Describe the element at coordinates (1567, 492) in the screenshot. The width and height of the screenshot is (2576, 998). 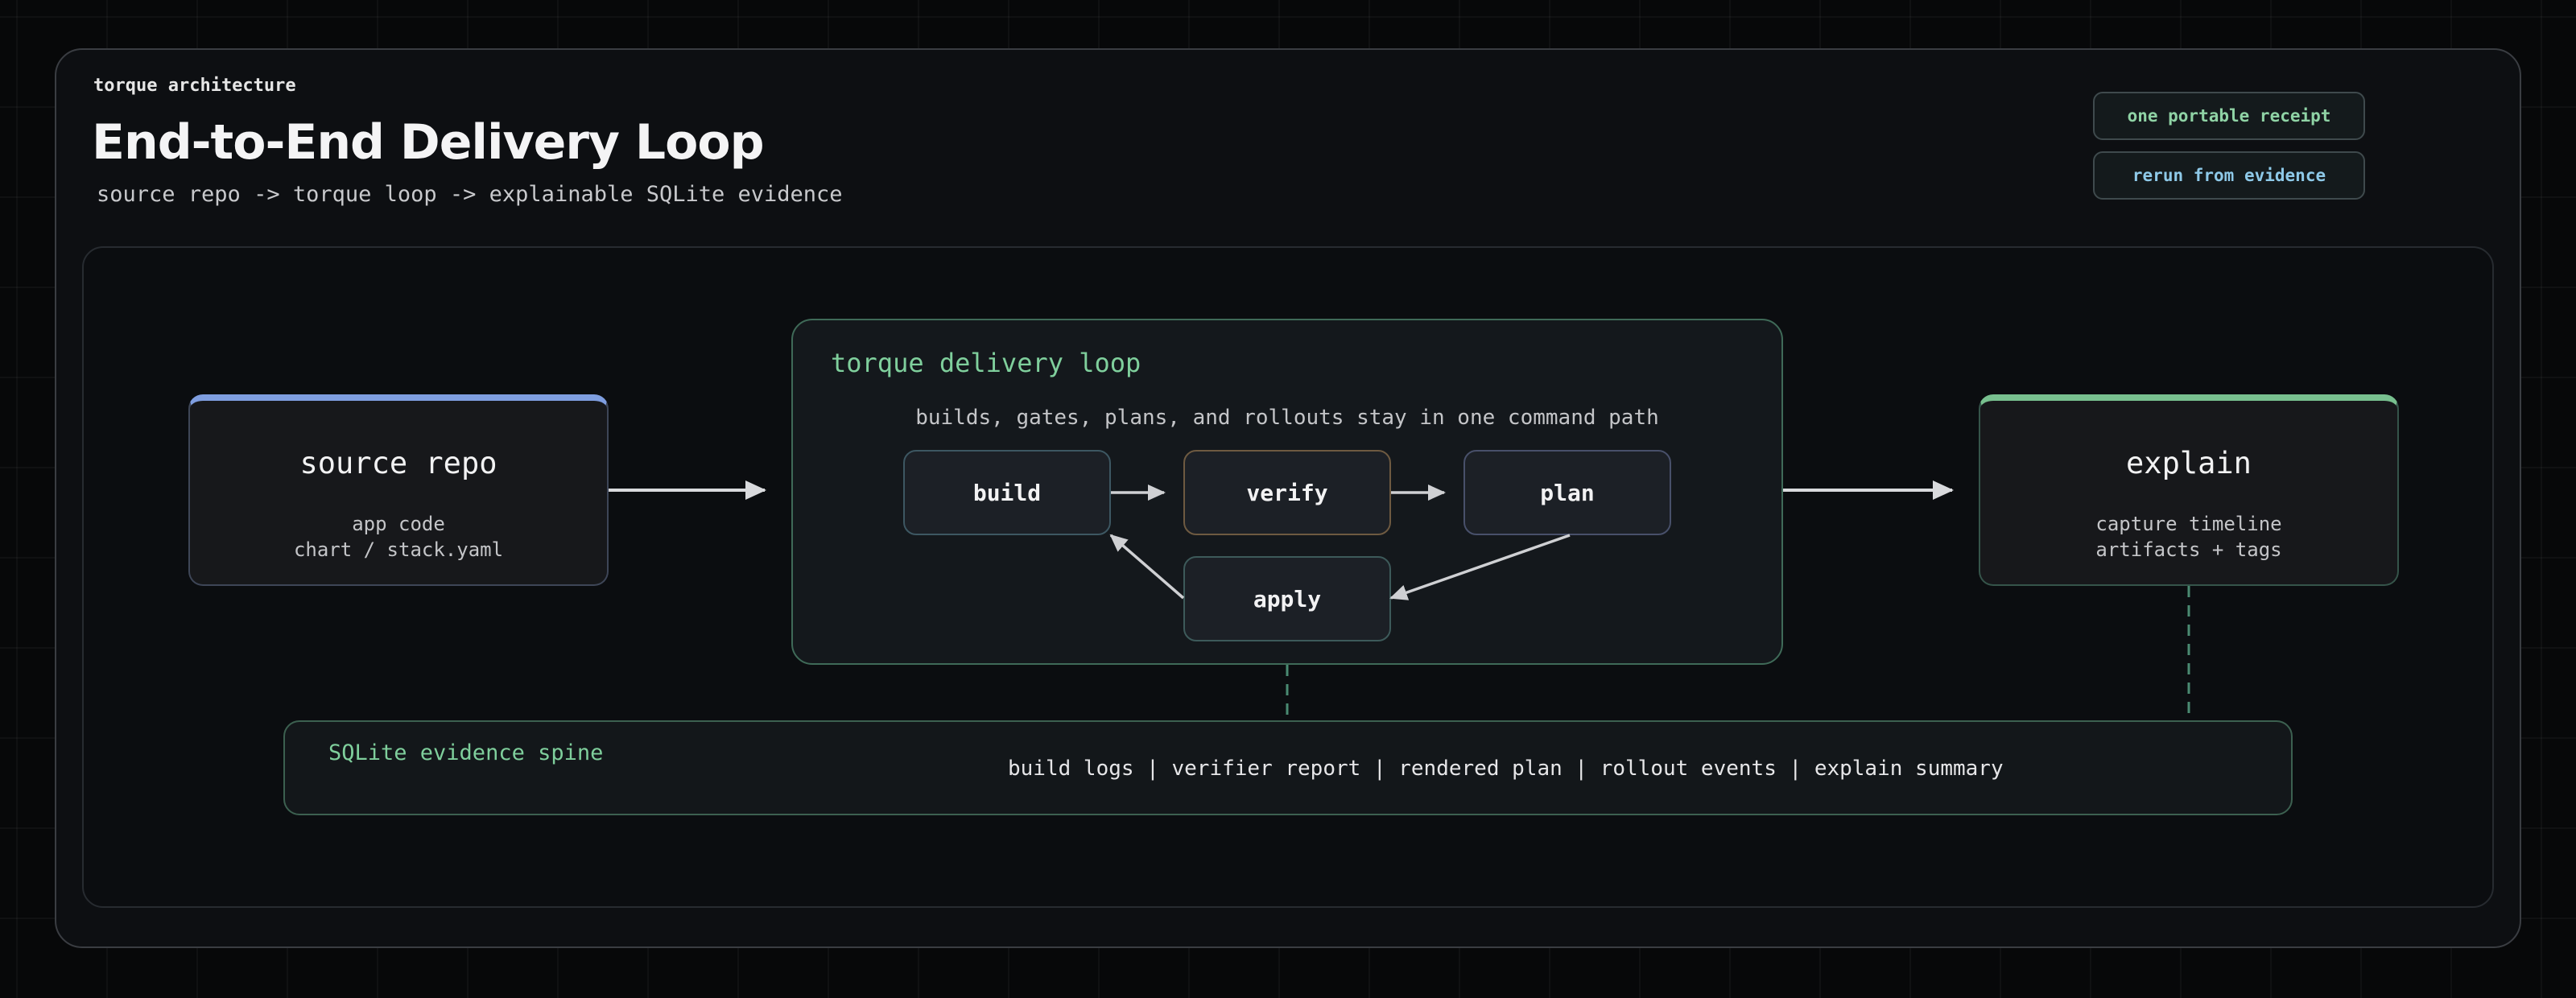
I see `step-plan: plan` at that location.